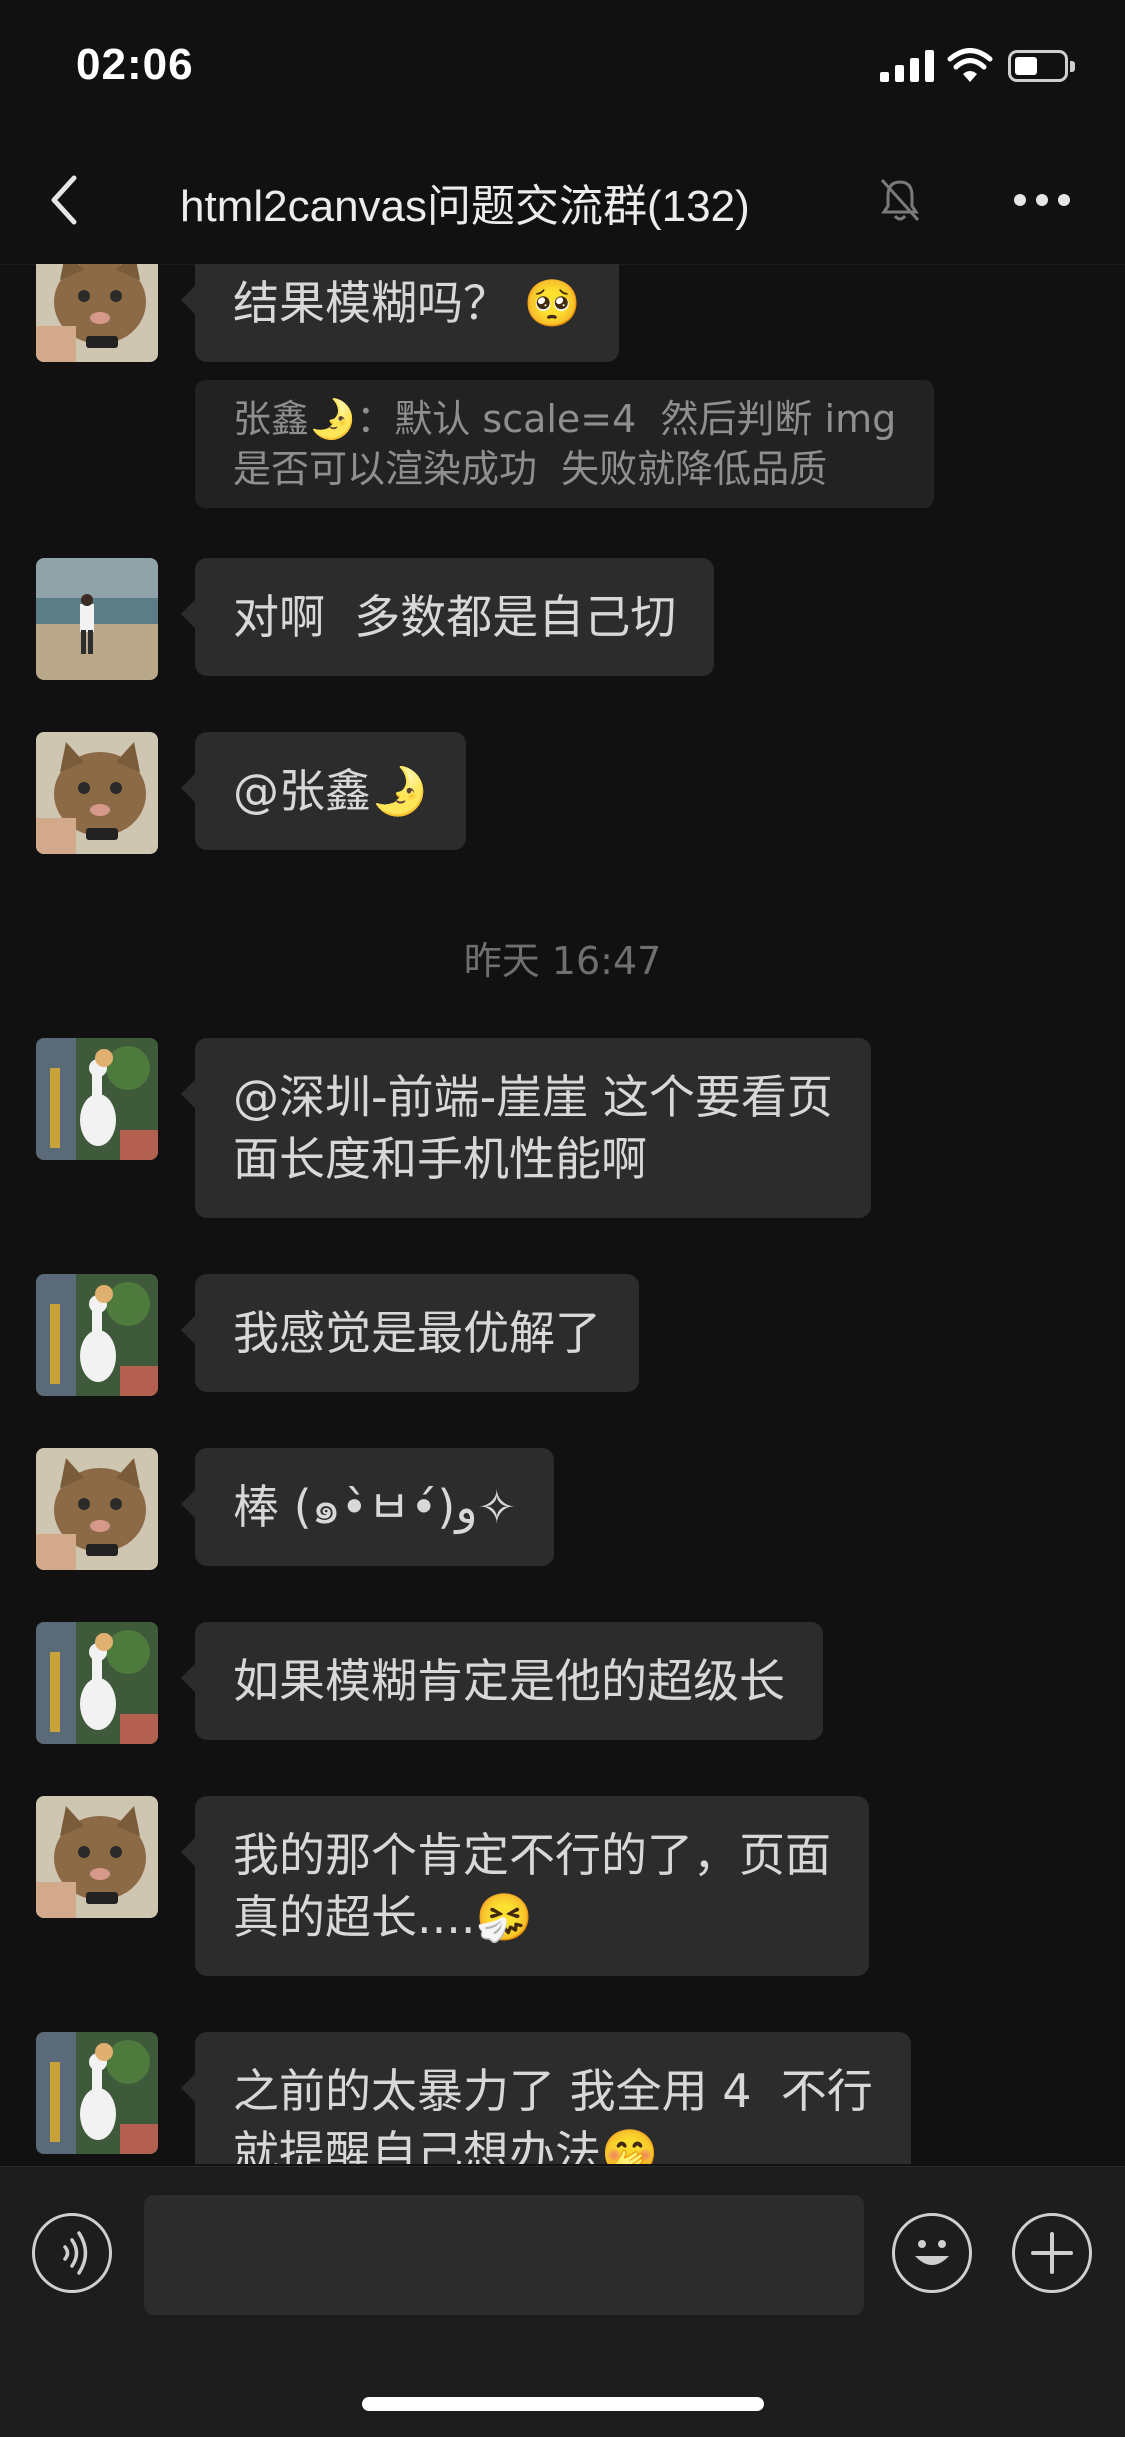 This screenshot has height=2437, width=1125. I want to click on voice-input-button, so click(72, 2253).